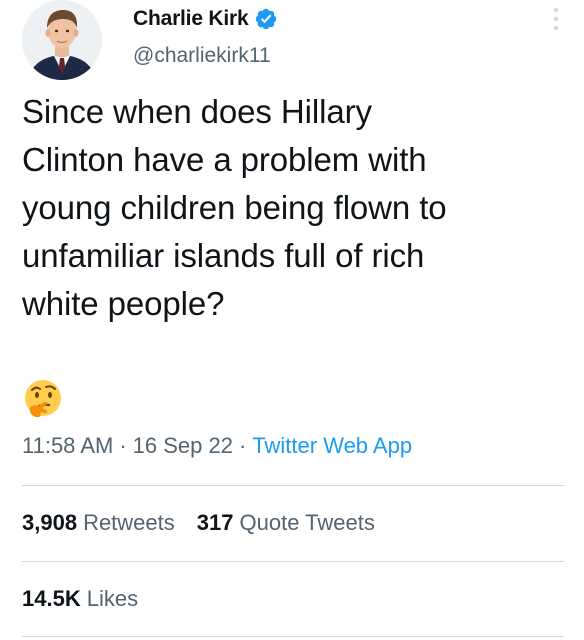 The width and height of the screenshot is (584, 640). Describe the element at coordinates (43, 399) in the screenshot. I see `thinking-face-icon` at that location.